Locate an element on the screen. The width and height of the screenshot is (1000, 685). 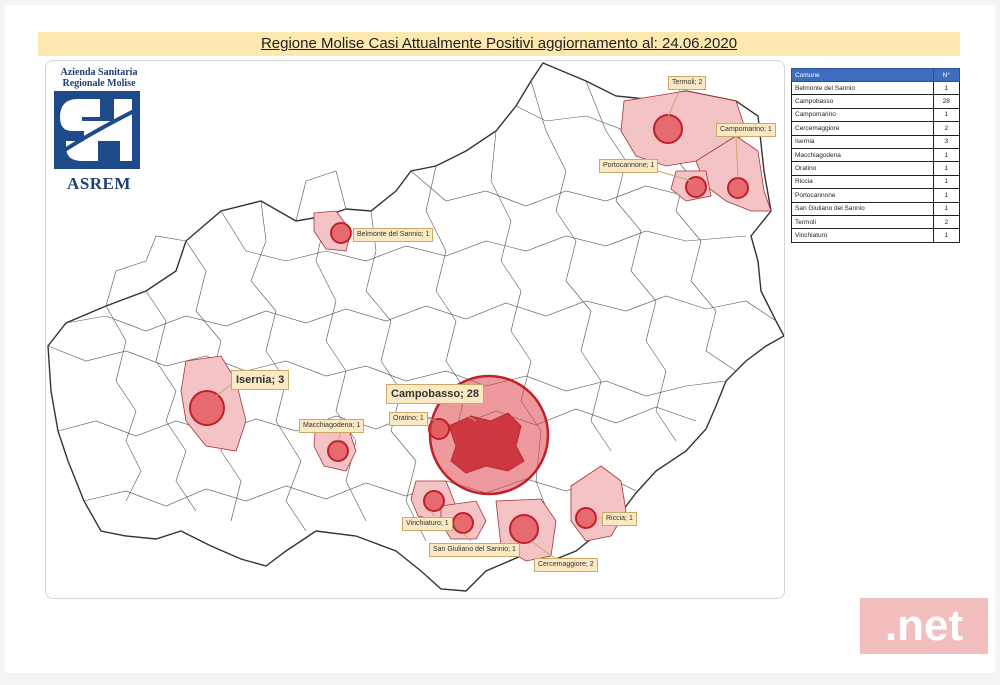
table-row: Belmonte del Sannio 1 is located at coordinates (876, 88).